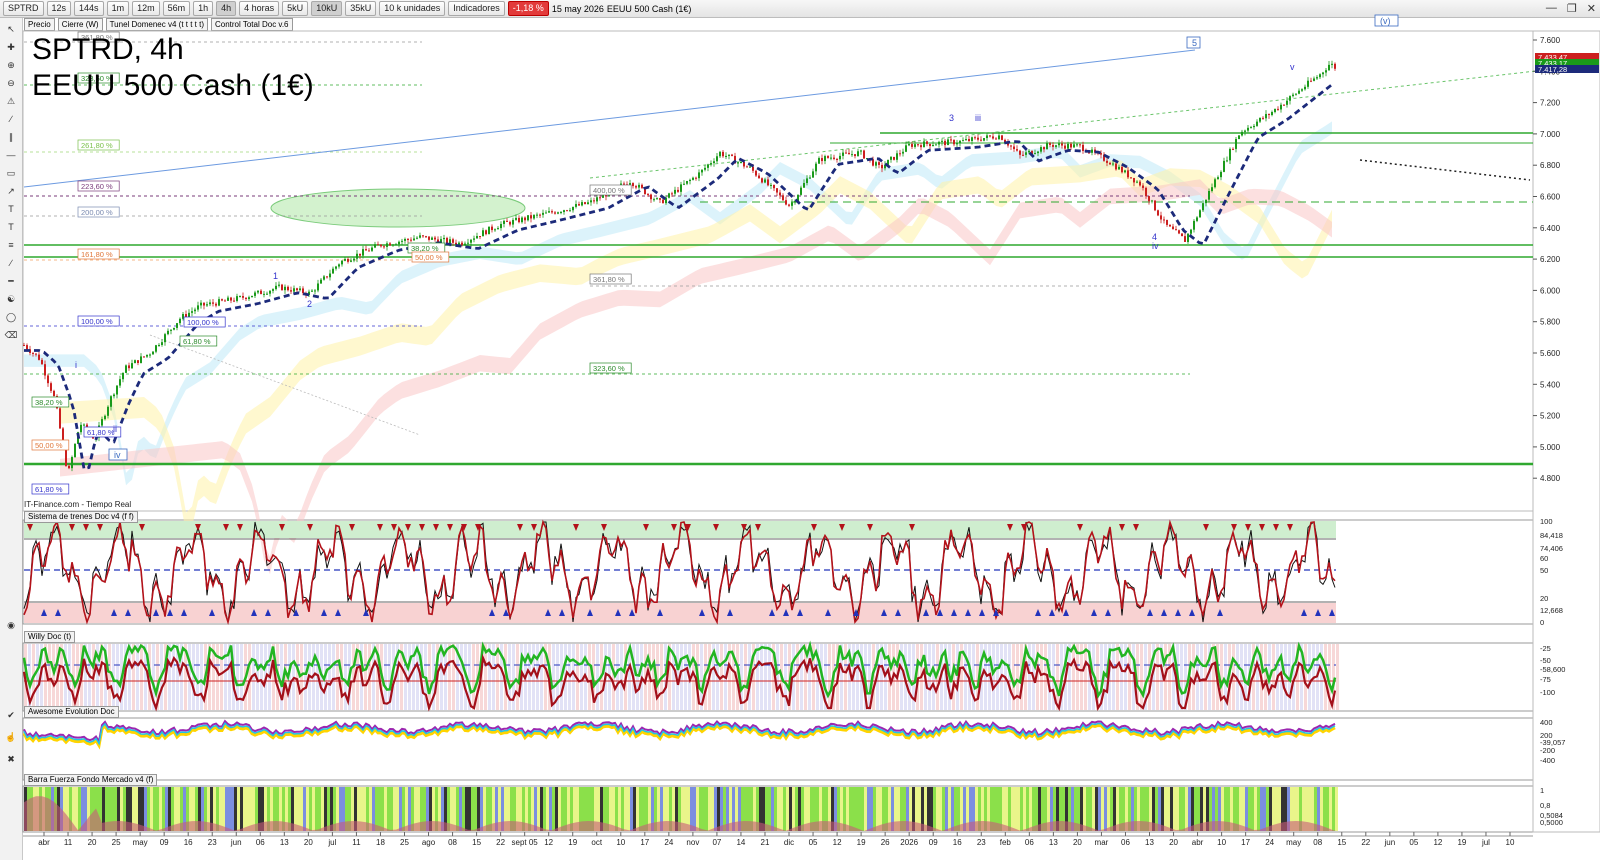  What do you see at coordinates (861, 842) in the screenshot?
I see `time-tick-34: 19` at bounding box center [861, 842].